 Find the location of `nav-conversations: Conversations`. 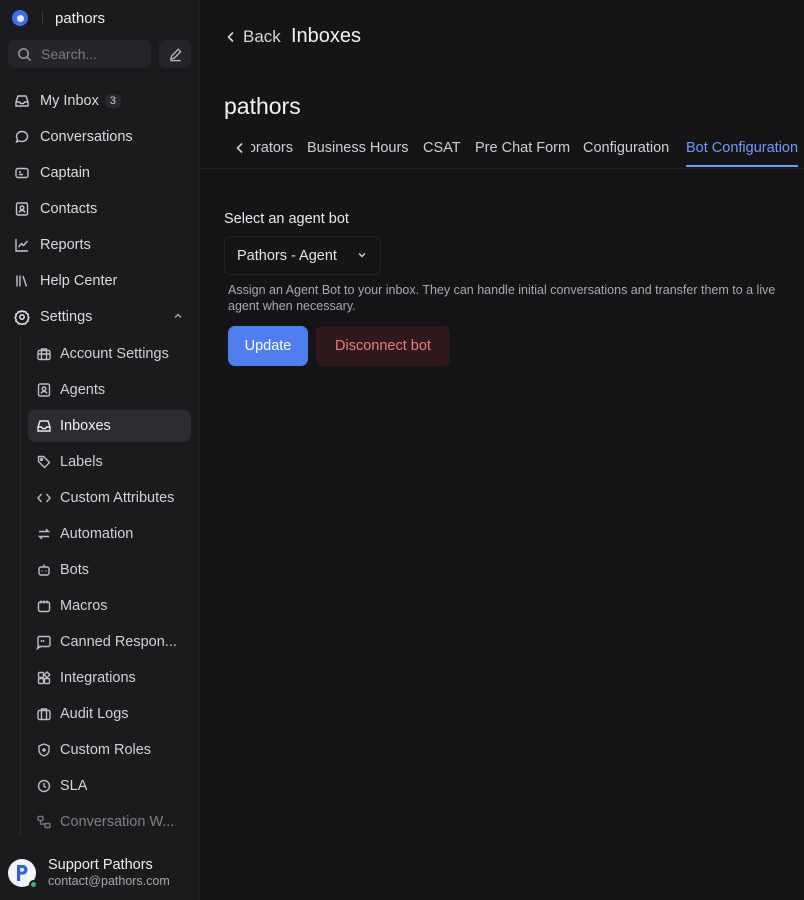

nav-conversations: Conversations is located at coordinates (100, 137).